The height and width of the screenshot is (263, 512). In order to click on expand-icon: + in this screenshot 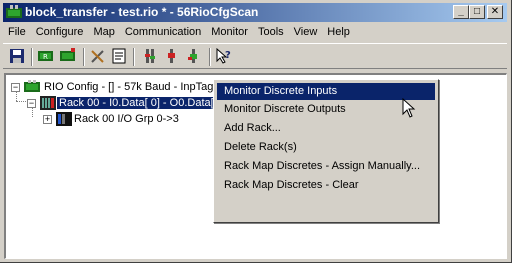, I will do `click(47, 119)`.